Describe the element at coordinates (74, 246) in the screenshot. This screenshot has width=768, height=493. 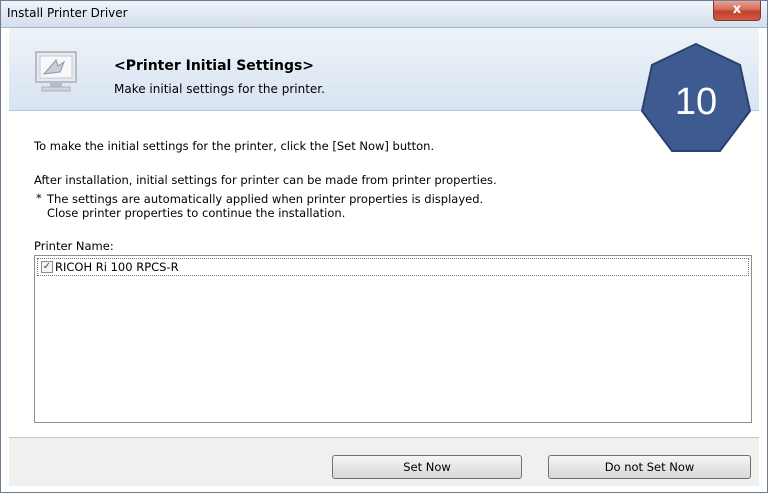
I see `printer-name-label: Printer Name:` at that location.